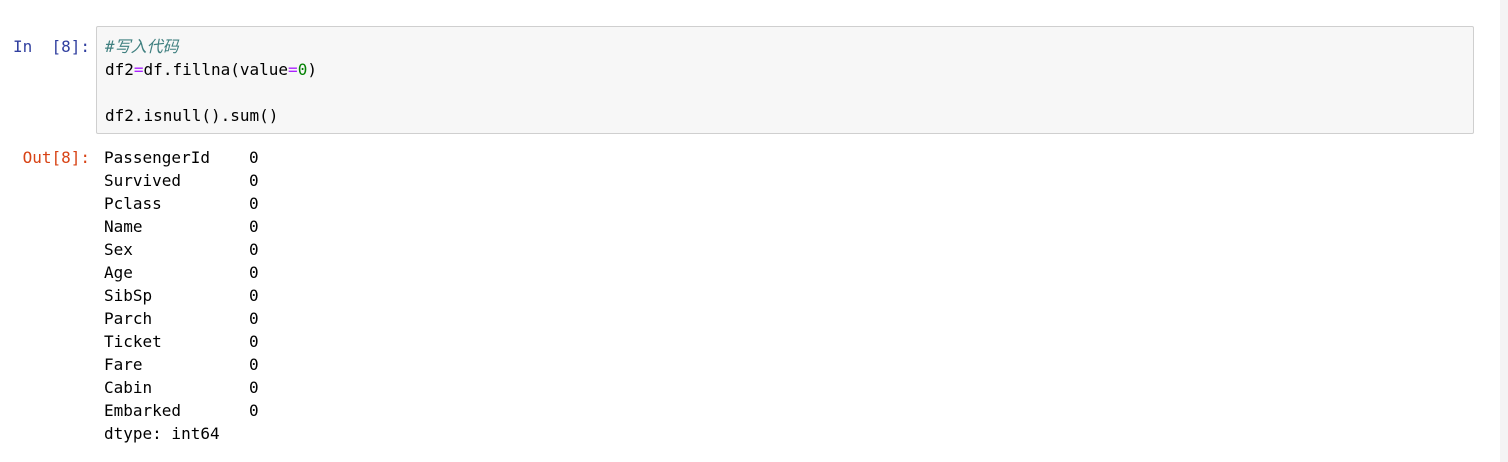 The image size is (1508, 462). I want to click on output-row: Ticket 0, so click(181, 341).